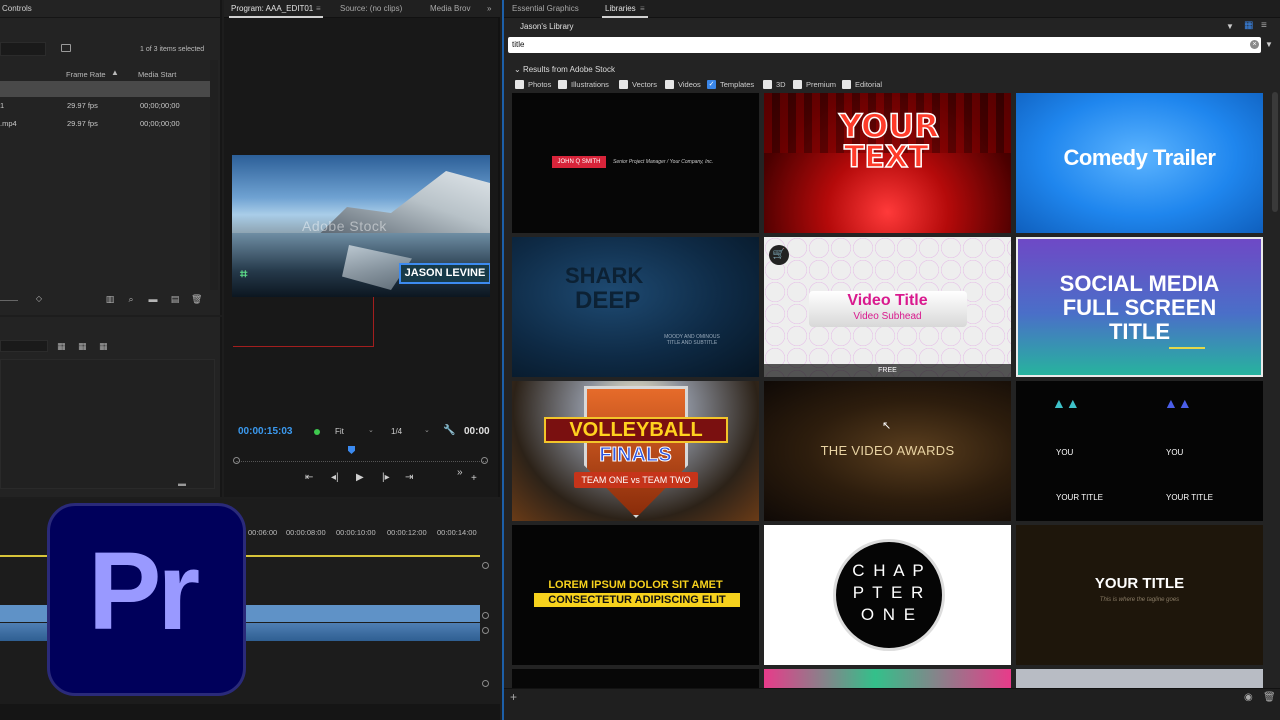  I want to click on filter-photos: Photos, so click(533, 84).